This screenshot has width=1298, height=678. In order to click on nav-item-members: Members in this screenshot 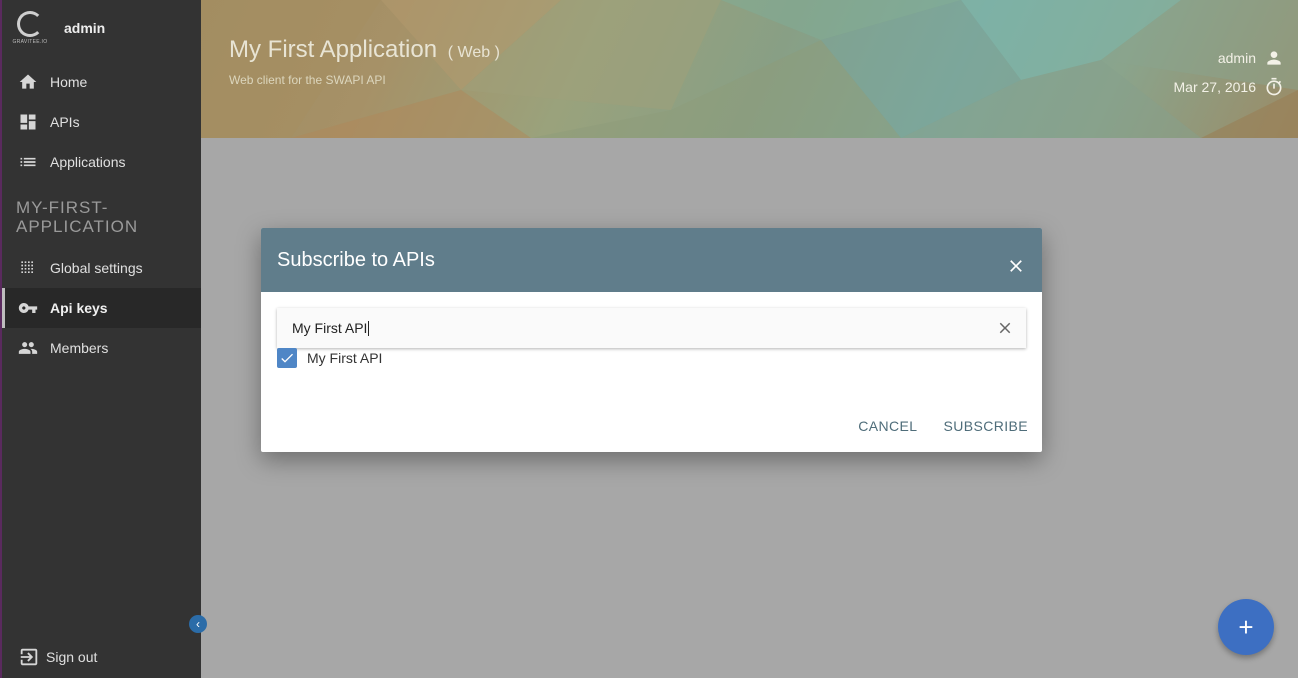, I will do `click(101, 348)`.